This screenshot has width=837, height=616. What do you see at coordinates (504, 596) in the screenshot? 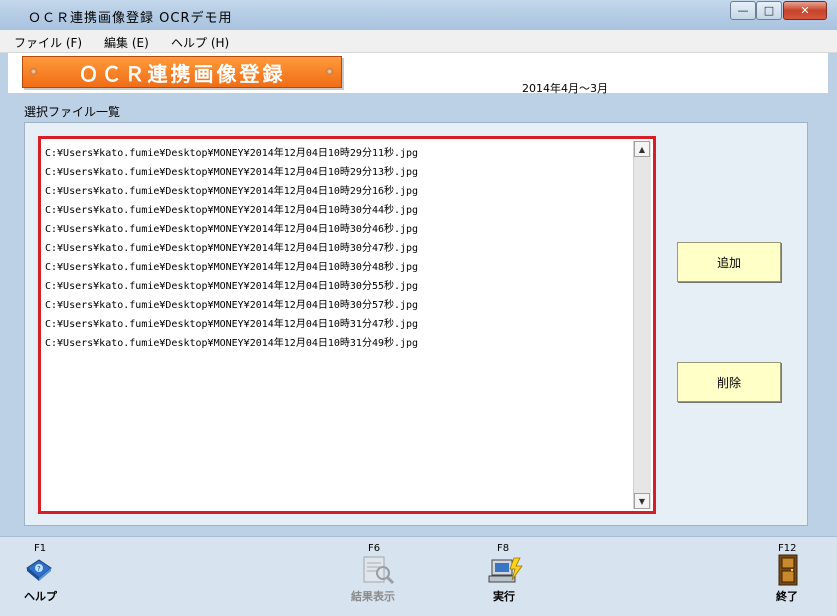
I see `execute-button-label: 実行` at bounding box center [504, 596].